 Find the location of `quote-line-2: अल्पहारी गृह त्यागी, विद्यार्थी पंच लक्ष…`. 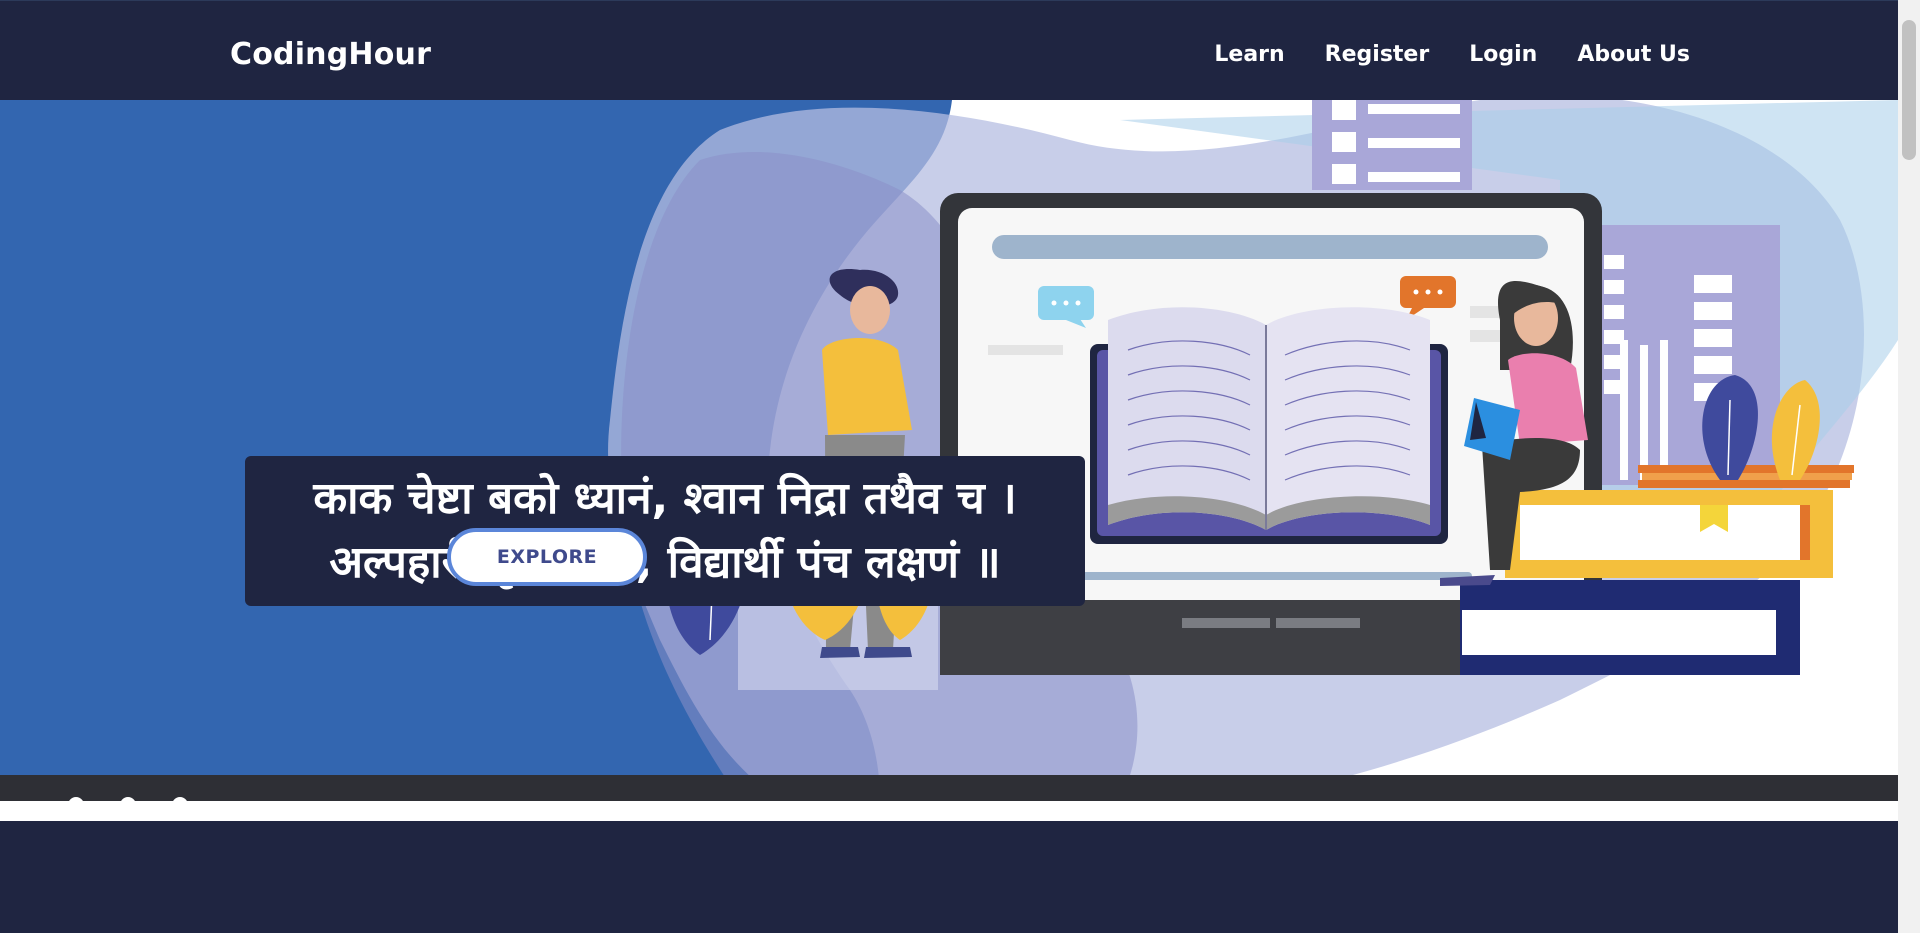

quote-line-2: अल्पहारी गृह त्यागी, विद्यार्थी पंच लक्ष… is located at coordinates (665, 562).